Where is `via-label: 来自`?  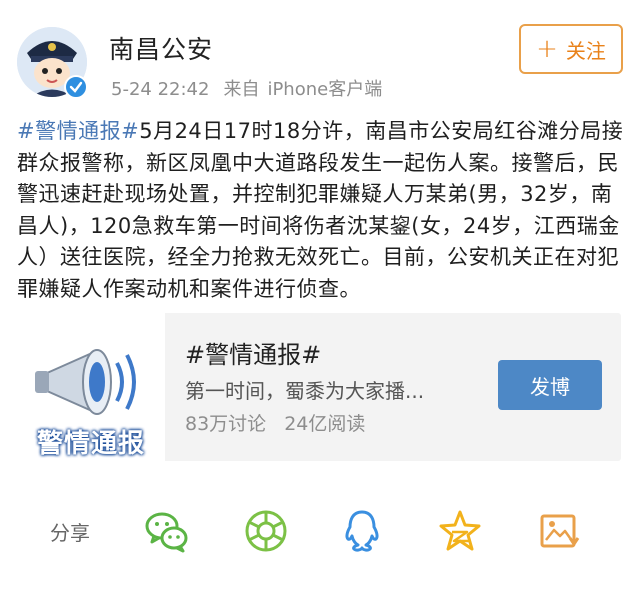 via-label: 来自 is located at coordinates (241, 89).